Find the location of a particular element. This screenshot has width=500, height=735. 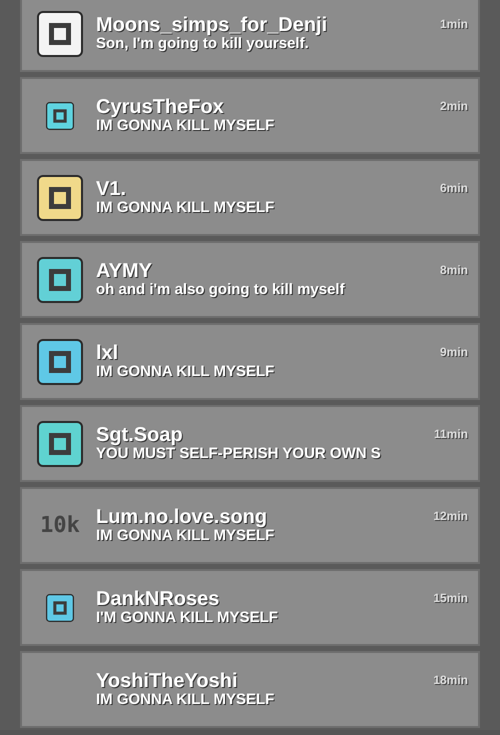

comment-text: YOU MUST SELF-PERISH YOUR OWN S is located at coordinates (239, 454).